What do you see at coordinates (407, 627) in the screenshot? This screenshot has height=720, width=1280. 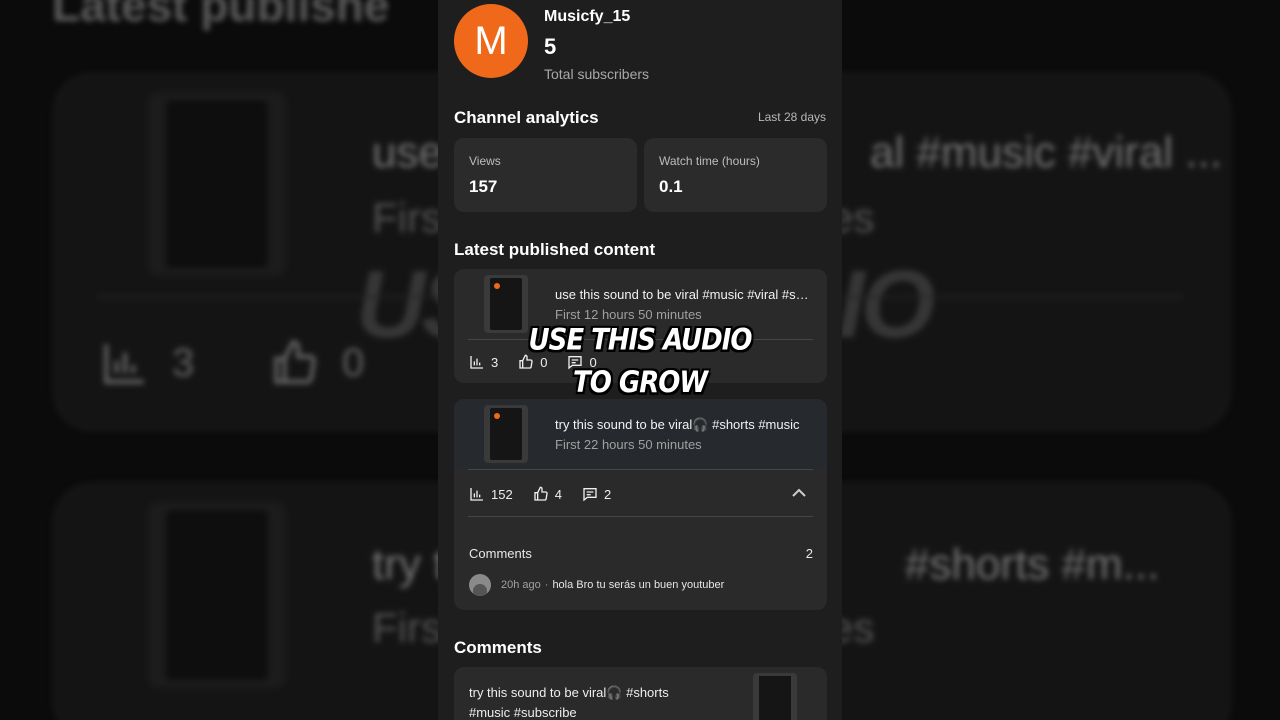 I see `bg-sub2-left: Firs` at bounding box center [407, 627].